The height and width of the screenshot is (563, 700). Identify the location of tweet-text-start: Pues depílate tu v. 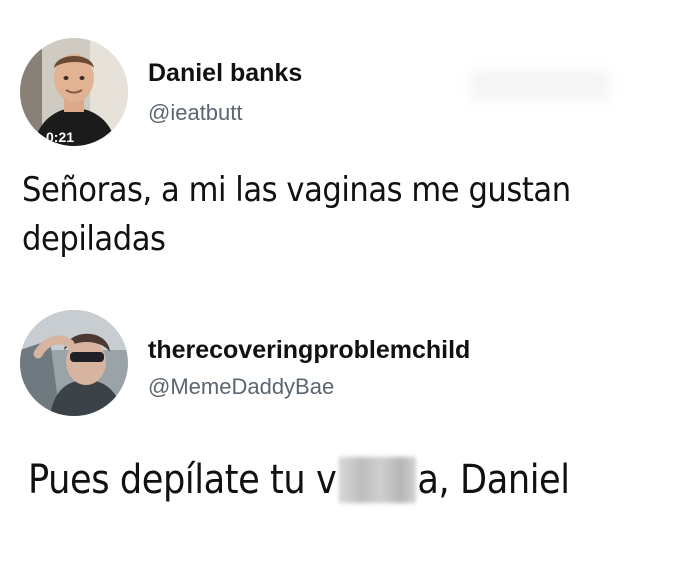
(182, 480).